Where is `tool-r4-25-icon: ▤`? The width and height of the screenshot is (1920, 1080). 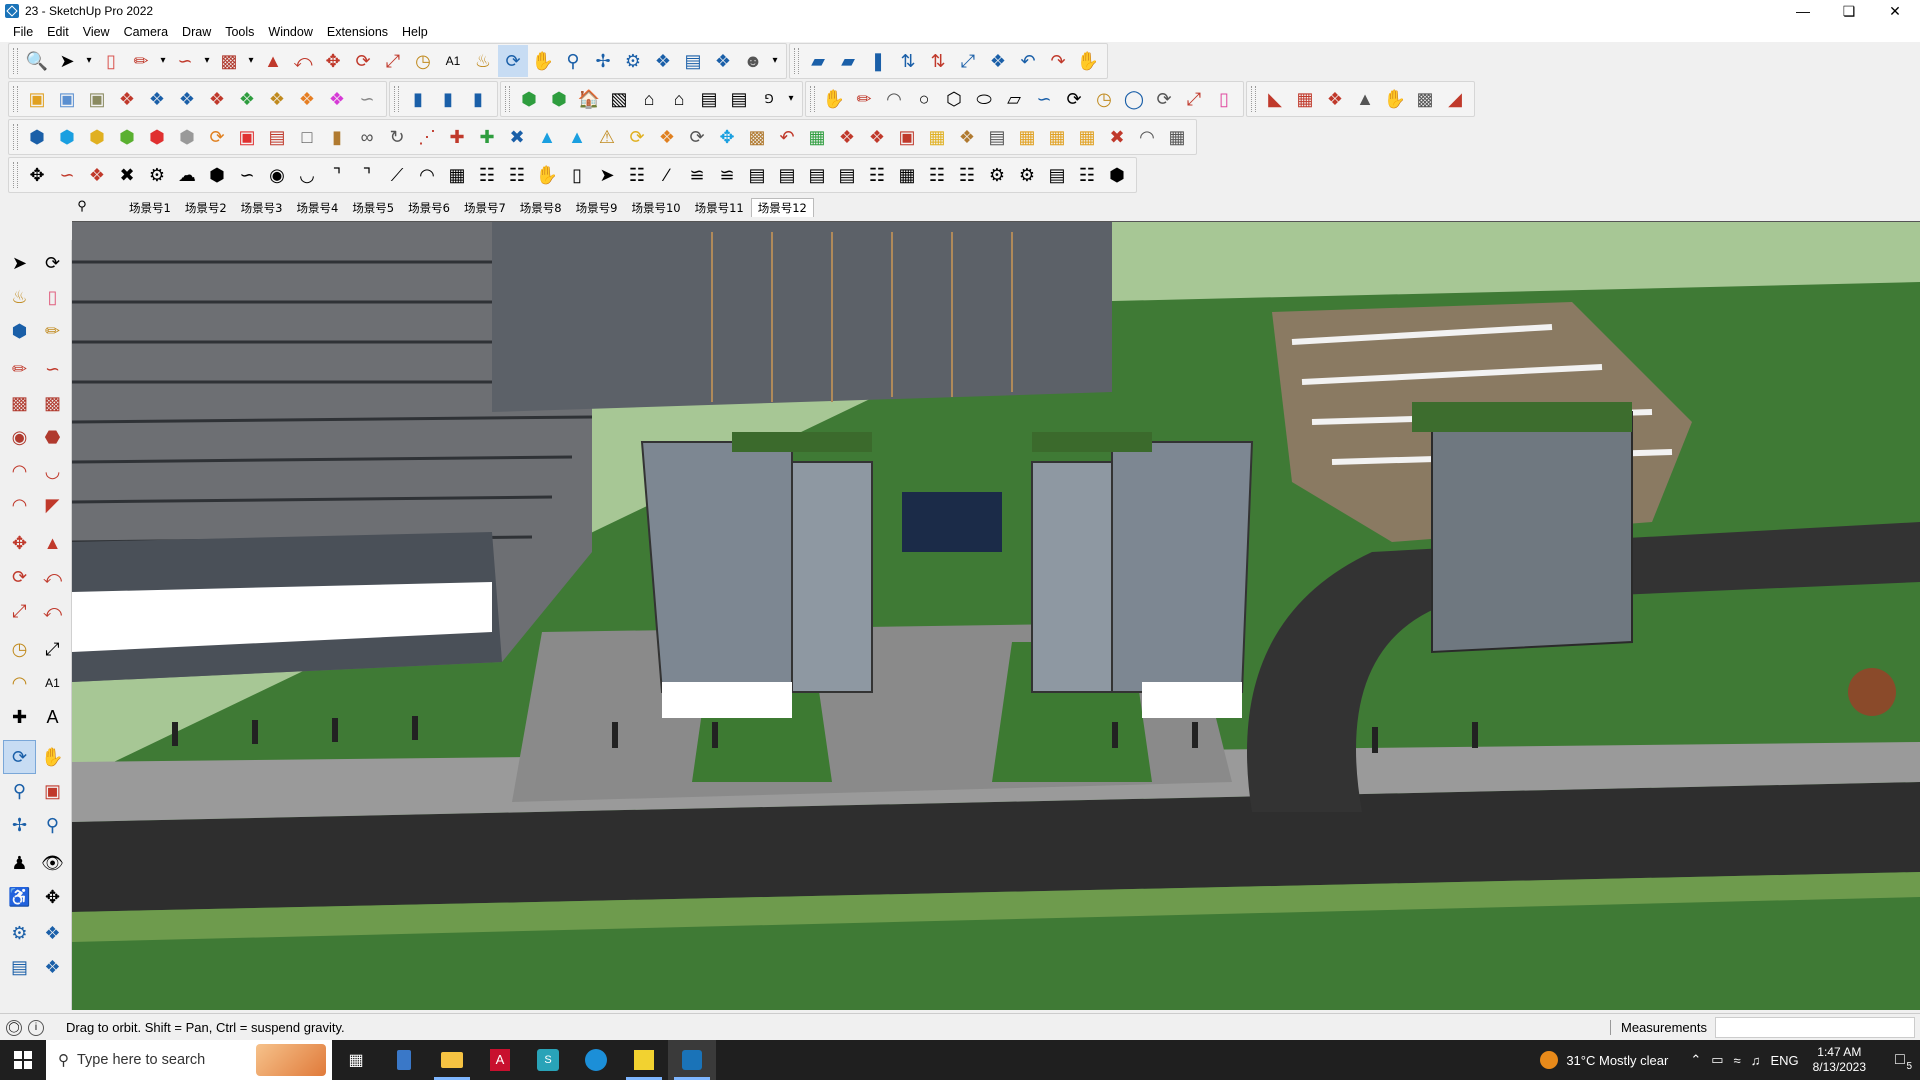
tool-r4-25-icon: ▤ is located at coordinates (757, 175).